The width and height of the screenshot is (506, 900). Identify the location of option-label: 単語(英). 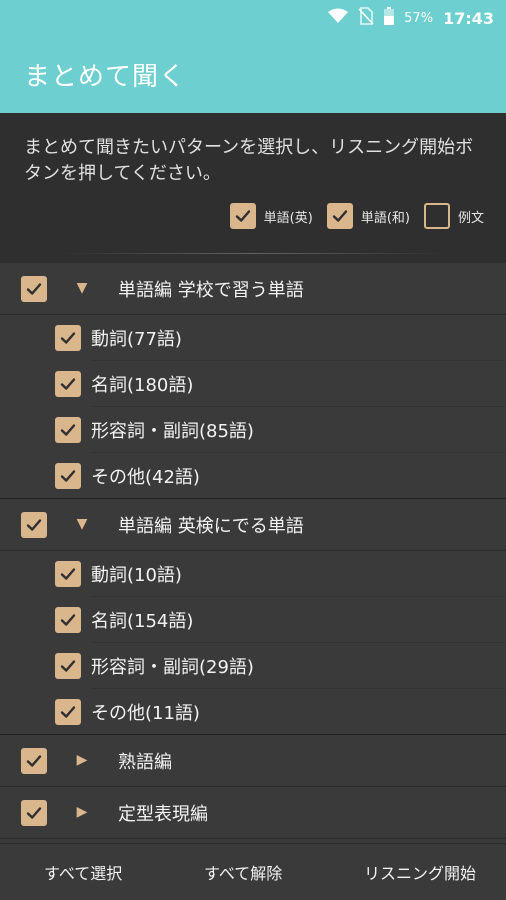
(288, 218).